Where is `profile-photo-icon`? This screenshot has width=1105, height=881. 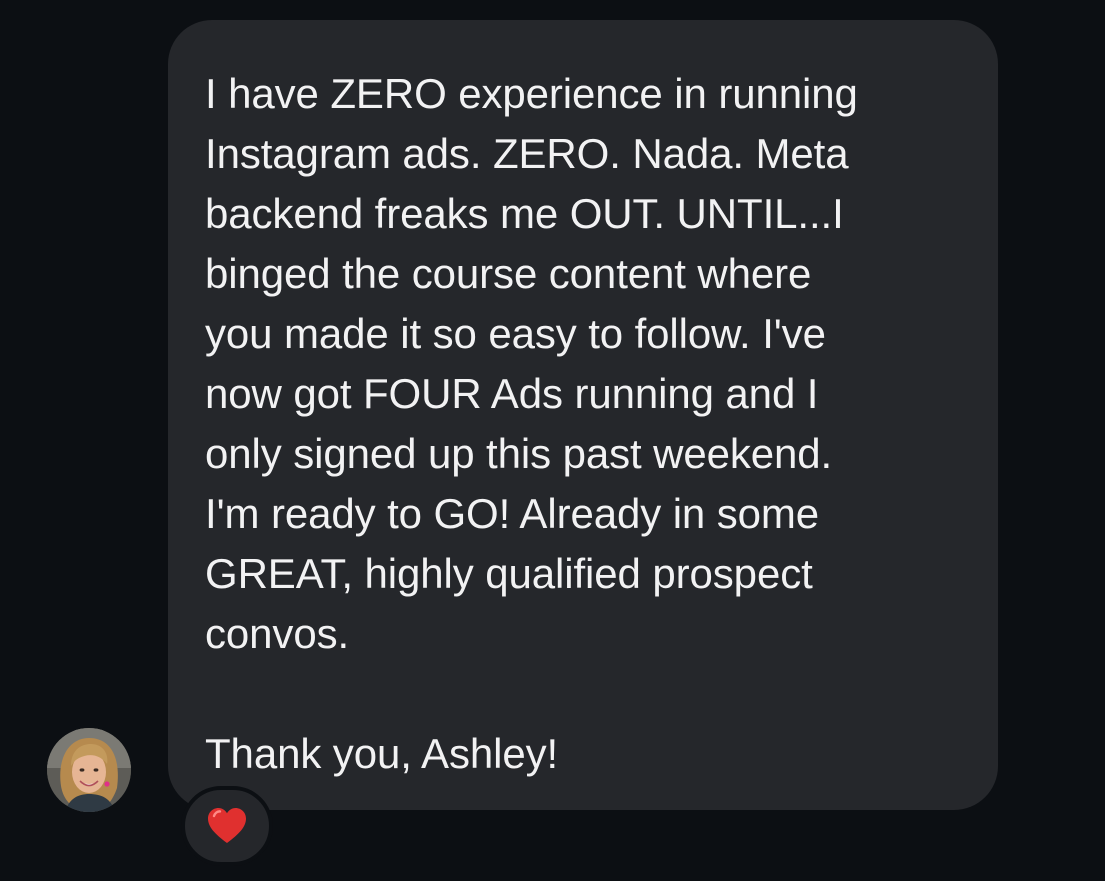 profile-photo-icon is located at coordinates (89, 770).